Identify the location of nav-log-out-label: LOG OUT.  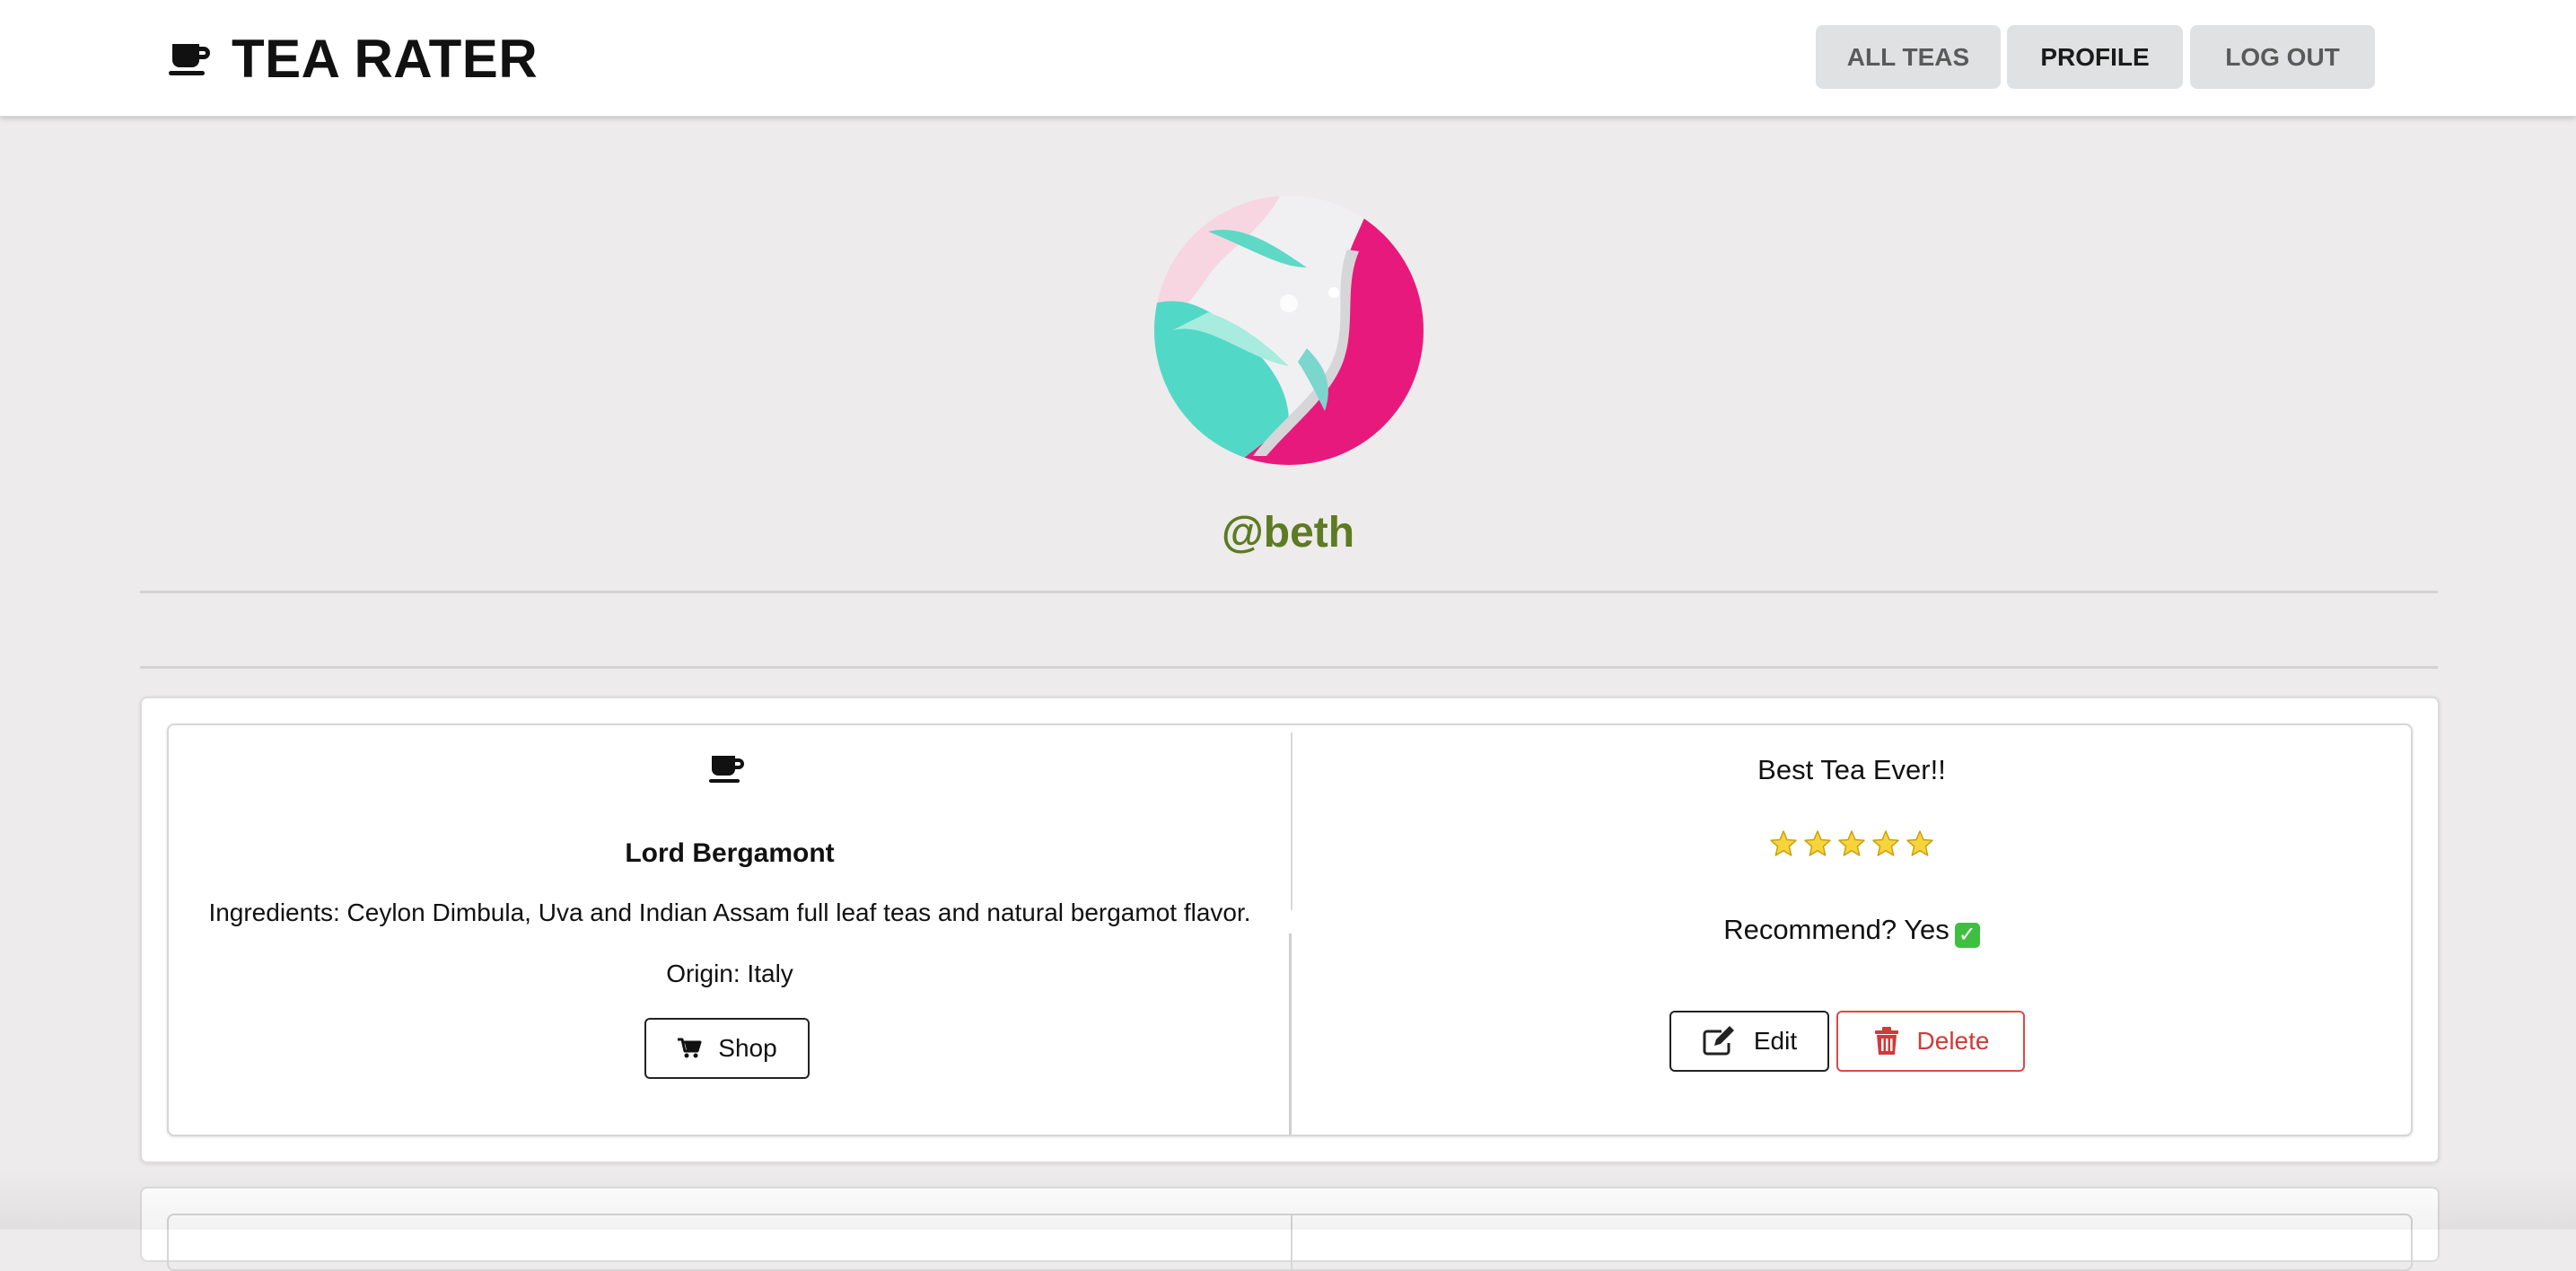
(2282, 56).